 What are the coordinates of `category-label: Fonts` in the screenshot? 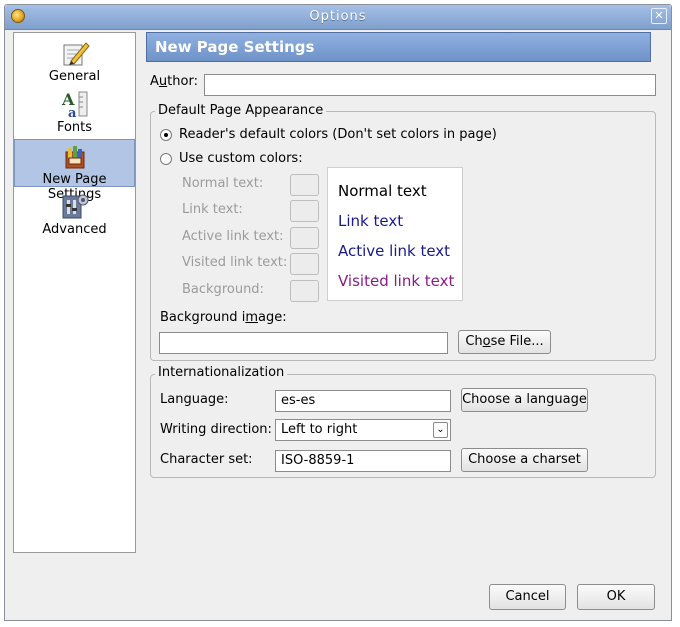 It's located at (74, 127).